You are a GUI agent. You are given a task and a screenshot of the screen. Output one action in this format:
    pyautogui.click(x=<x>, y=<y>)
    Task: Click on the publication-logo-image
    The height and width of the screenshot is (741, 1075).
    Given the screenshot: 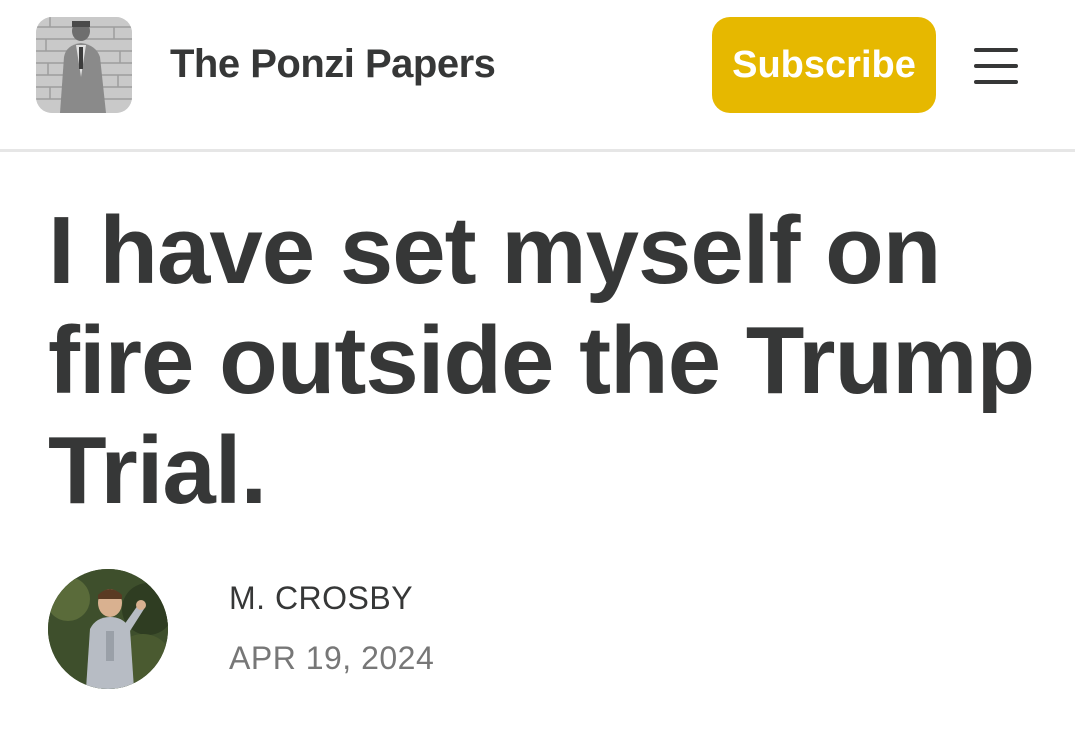 What is the action you would take?
    pyautogui.click(x=84, y=65)
    